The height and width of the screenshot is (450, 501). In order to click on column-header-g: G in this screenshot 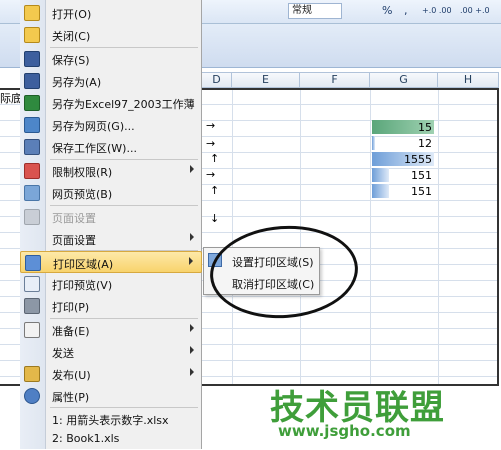, I will do `click(404, 80)`.